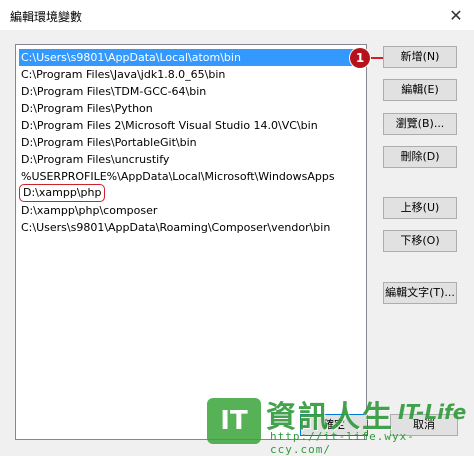 The image size is (474, 456). What do you see at coordinates (46, 17) in the screenshot?
I see `window-title: 編輯環境變數` at bounding box center [46, 17].